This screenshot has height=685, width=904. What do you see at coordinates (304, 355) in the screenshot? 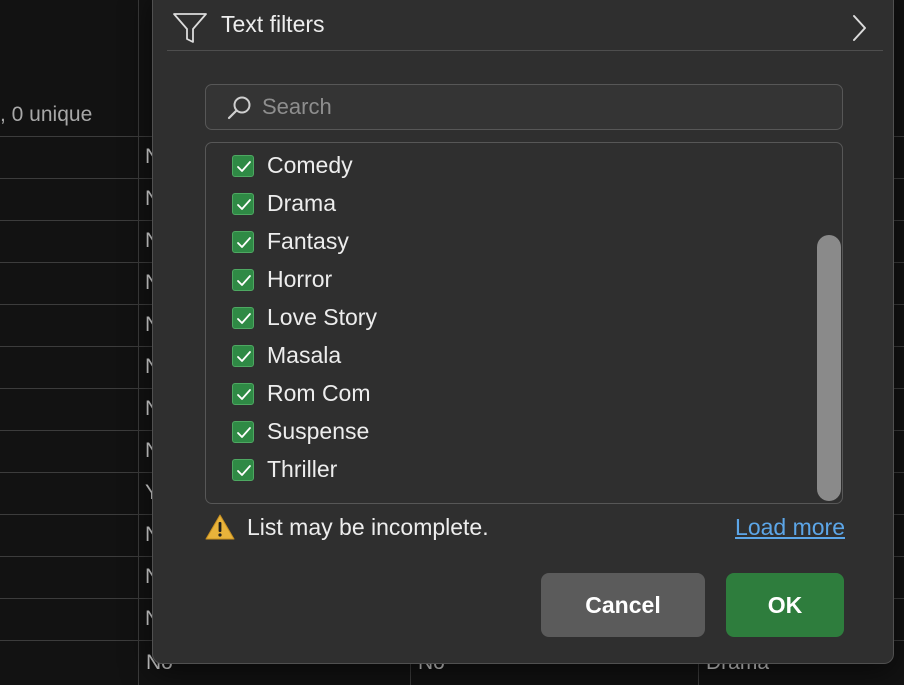
I see `list-item-label: Masala` at bounding box center [304, 355].